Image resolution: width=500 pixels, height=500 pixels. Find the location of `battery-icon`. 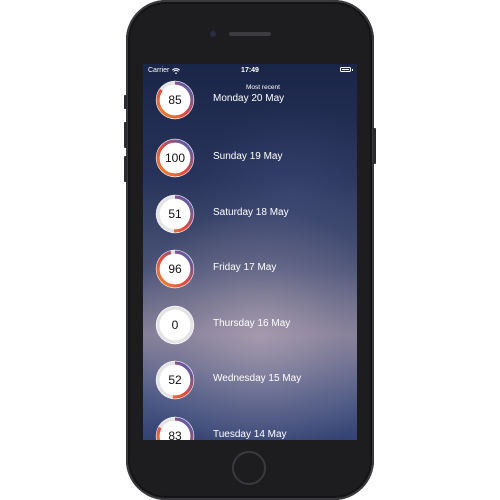

battery-icon is located at coordinates (346, 69).